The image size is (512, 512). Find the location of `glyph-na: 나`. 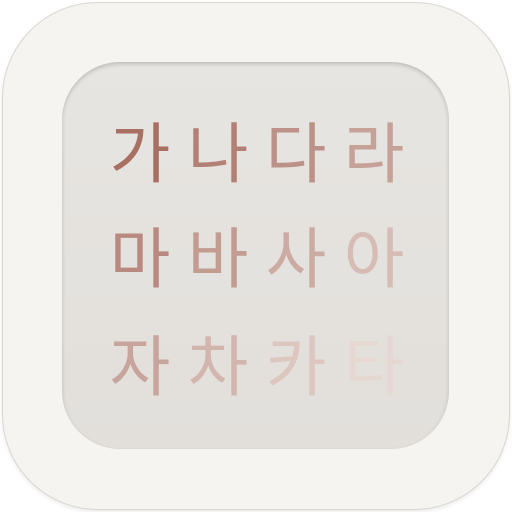

glyph-na: 나 is located at coordinates (218, 154).